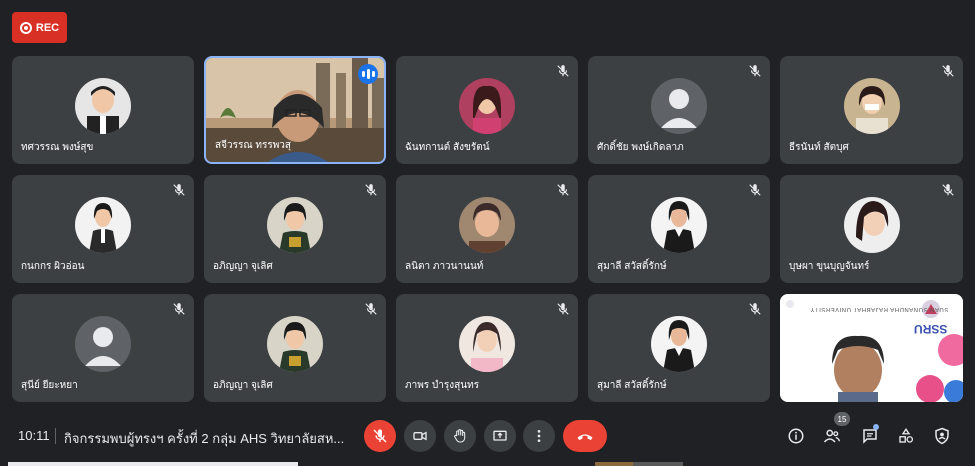  What do you see at coordinates (879, 309) in the screenshot?
I see `university-banner: SUAN SUNANDHA RAJABHAT UNIVERSITY` at bounding box center [879, 309].